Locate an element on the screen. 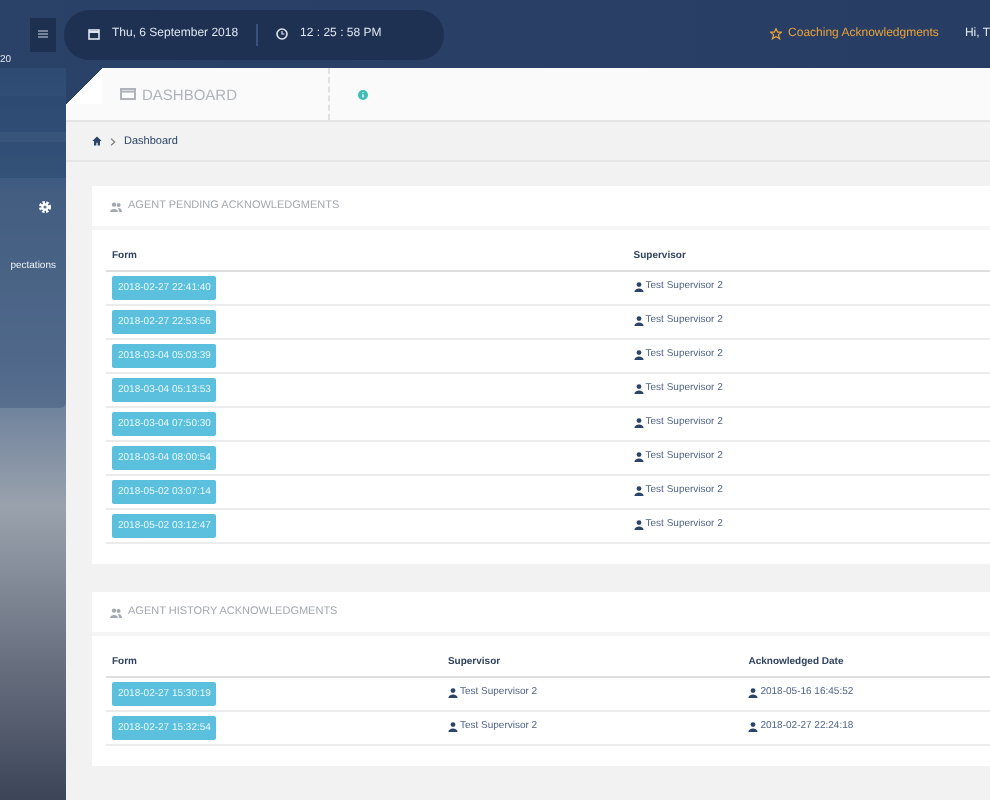 Image resolution: width=990 pixels, height=800 pixels. settings-icon is located at coordinates (45, 207).